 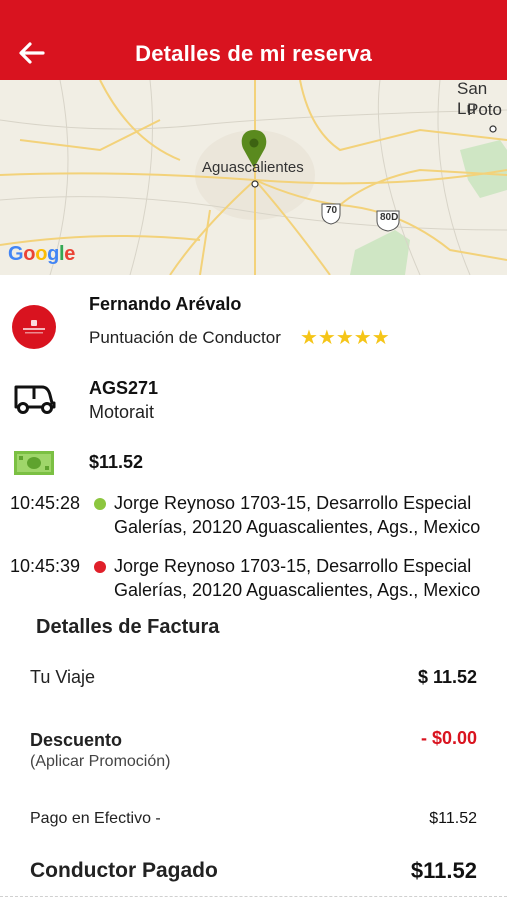 What do you see at coordinates (253, 167) in the screenshot?
I see `map-city-label: Aguascalientes` at bounding box center [253, 167].